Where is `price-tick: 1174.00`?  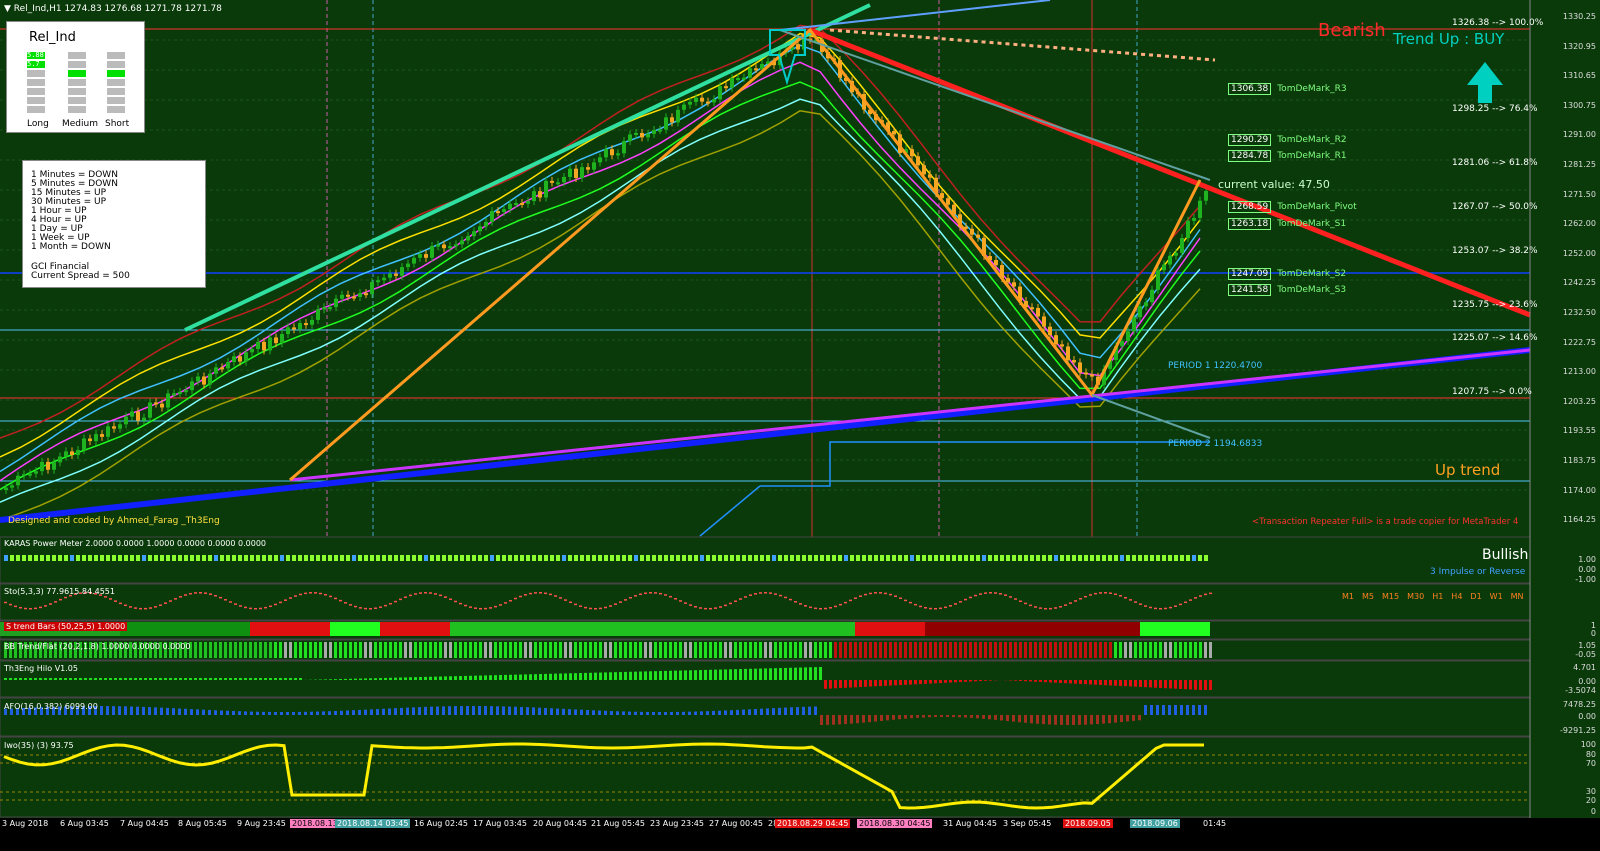
price-tick: 1174.00 is located at coordinates (1579, 490).